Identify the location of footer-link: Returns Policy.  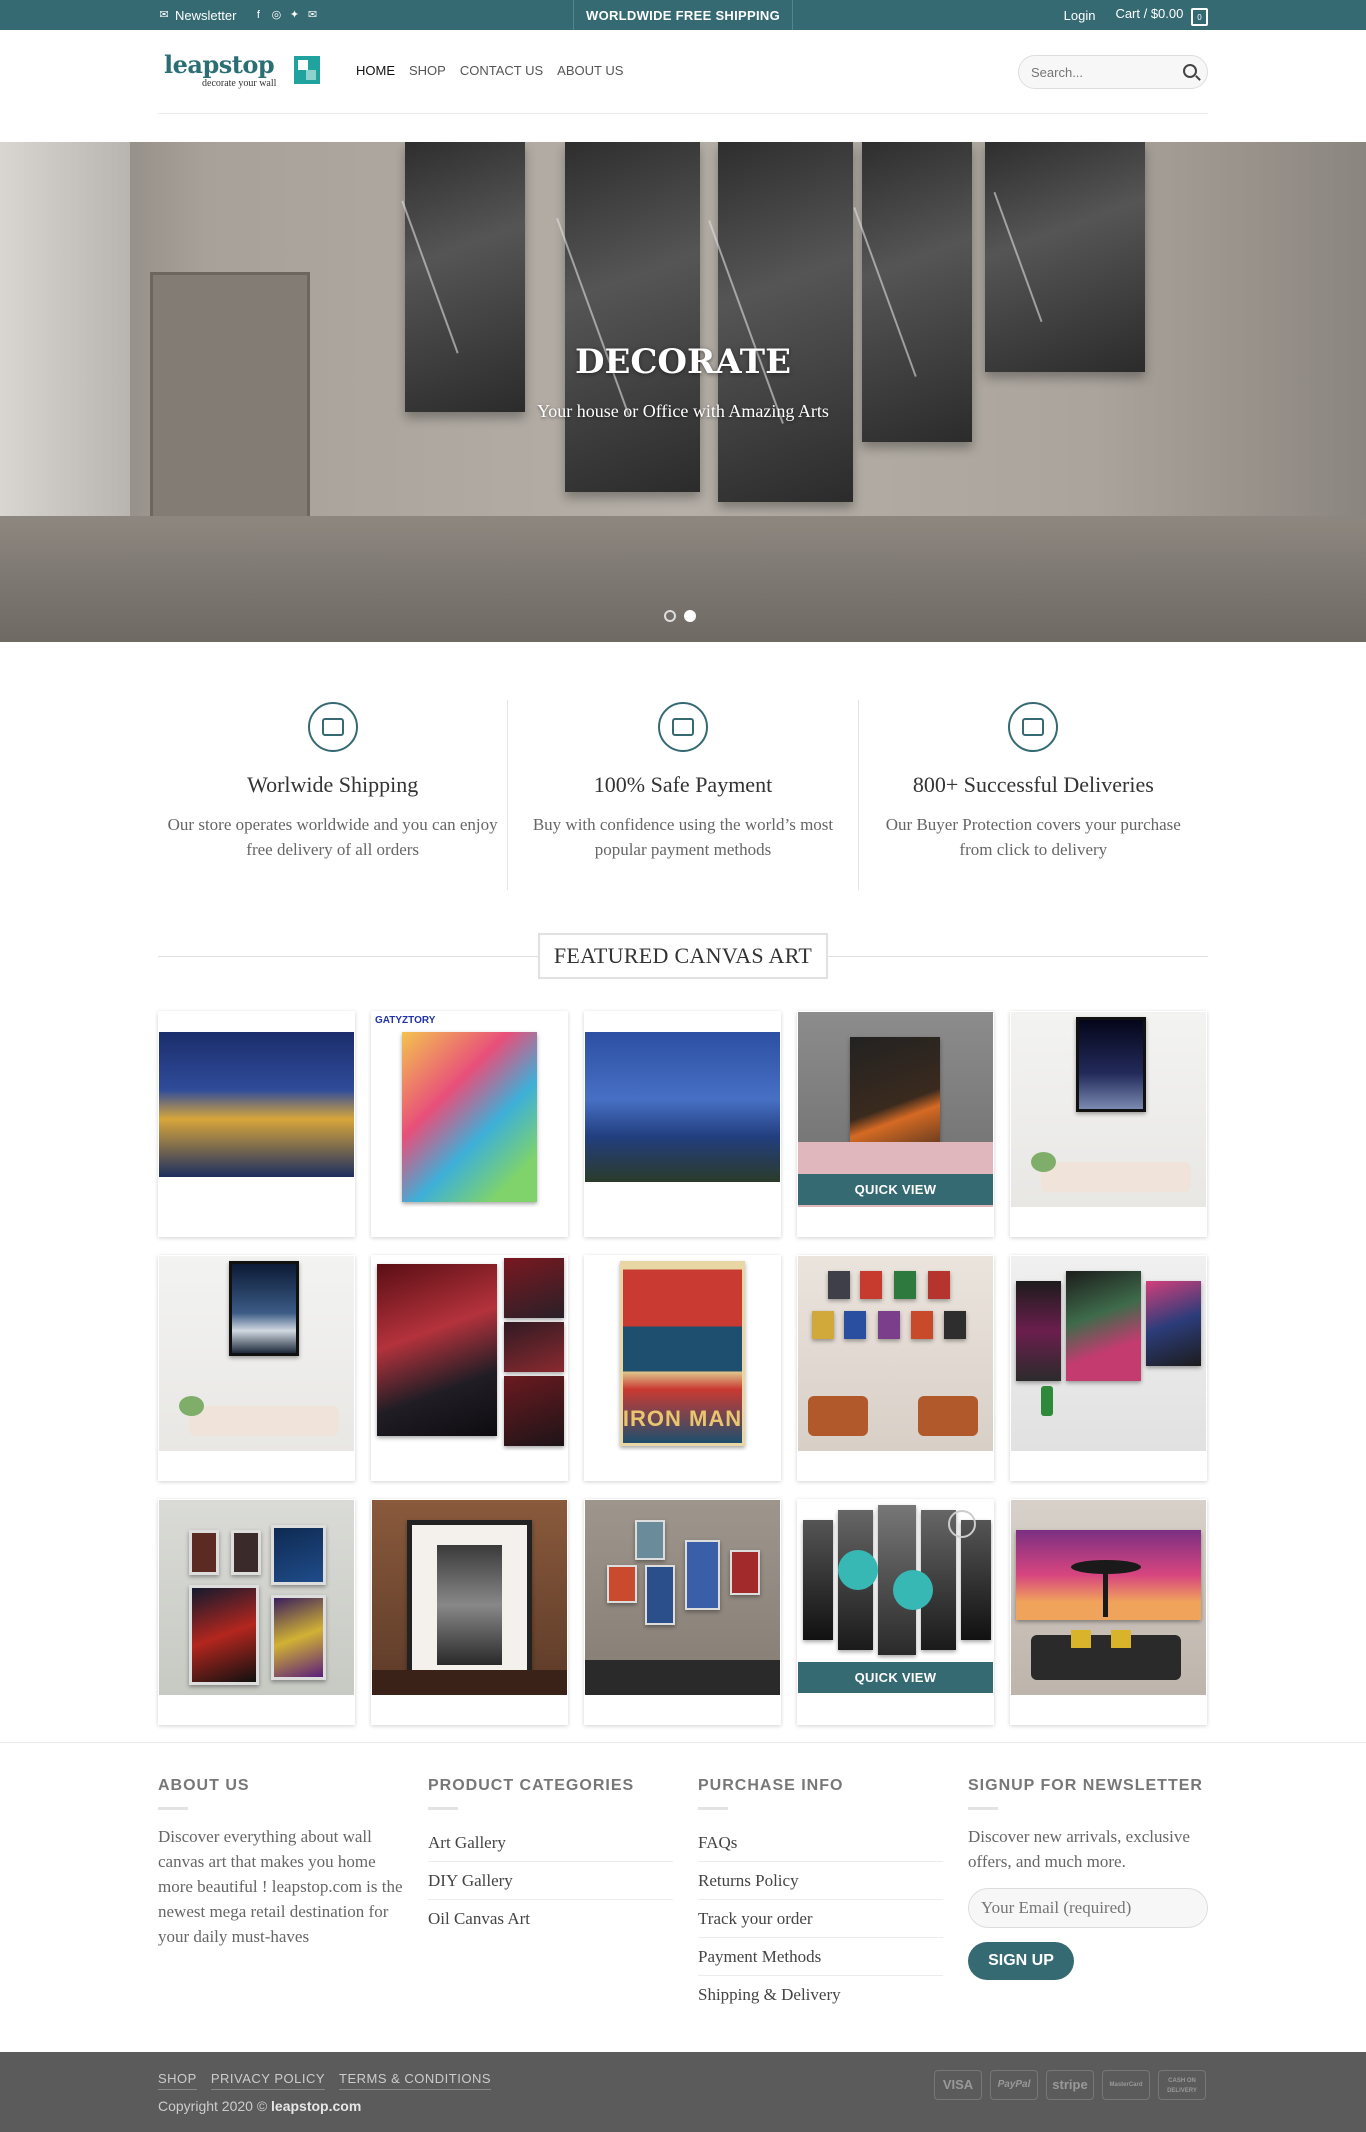
(820, 1881).